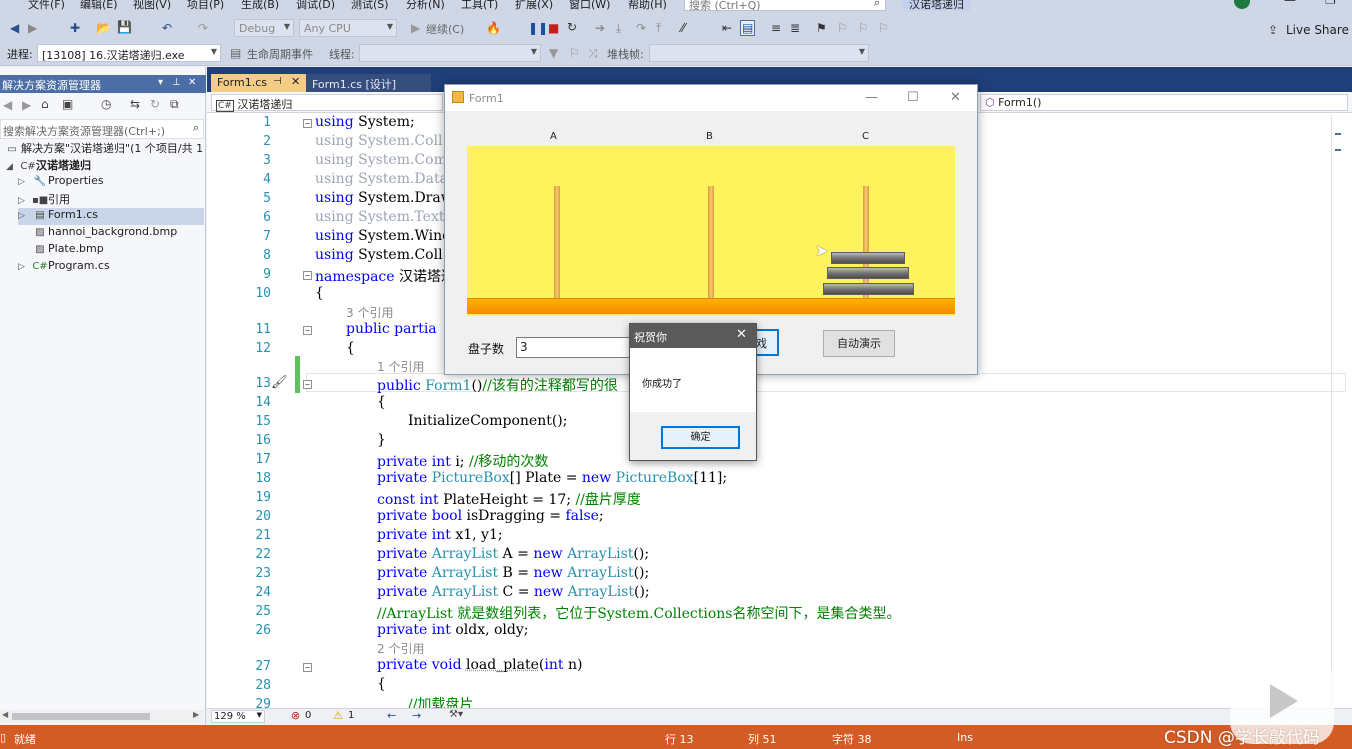  What do you see at coordinates (119, 233) in the screenshot?
I see `tree-background-image: ▨ hannoi_backgrond.bmp` at bounding box center [119, 233].